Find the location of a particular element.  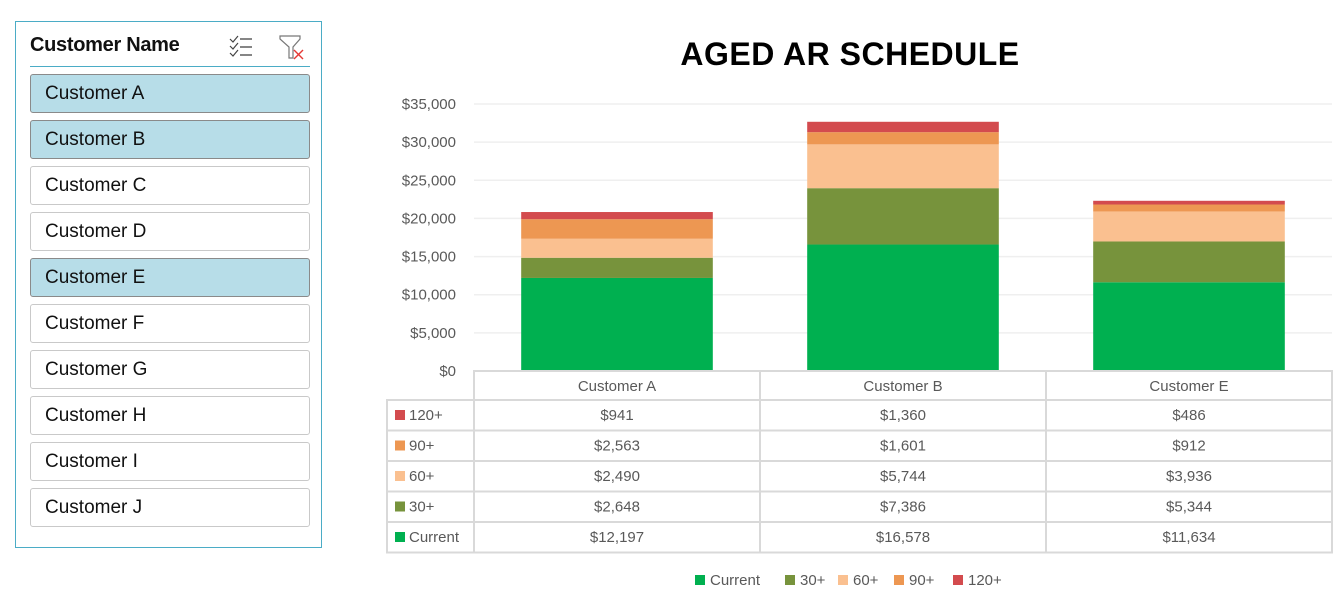

legend-label: Current is located at coordinates (735, 580).